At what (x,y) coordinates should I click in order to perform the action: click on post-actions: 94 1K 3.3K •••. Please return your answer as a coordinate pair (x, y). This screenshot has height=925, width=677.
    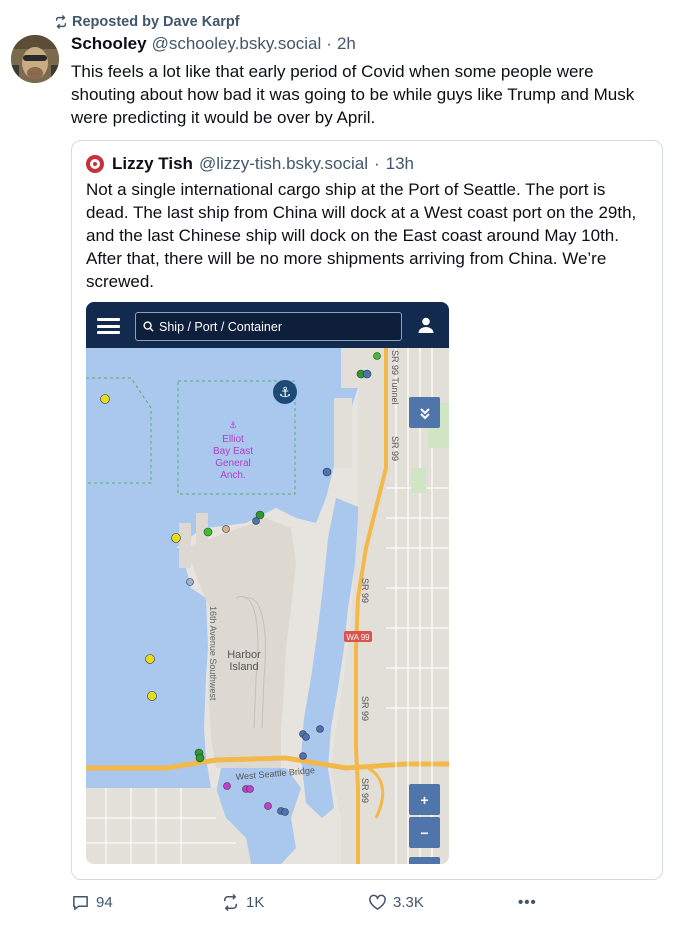
    Looking at the image, I should click on (311, 902).